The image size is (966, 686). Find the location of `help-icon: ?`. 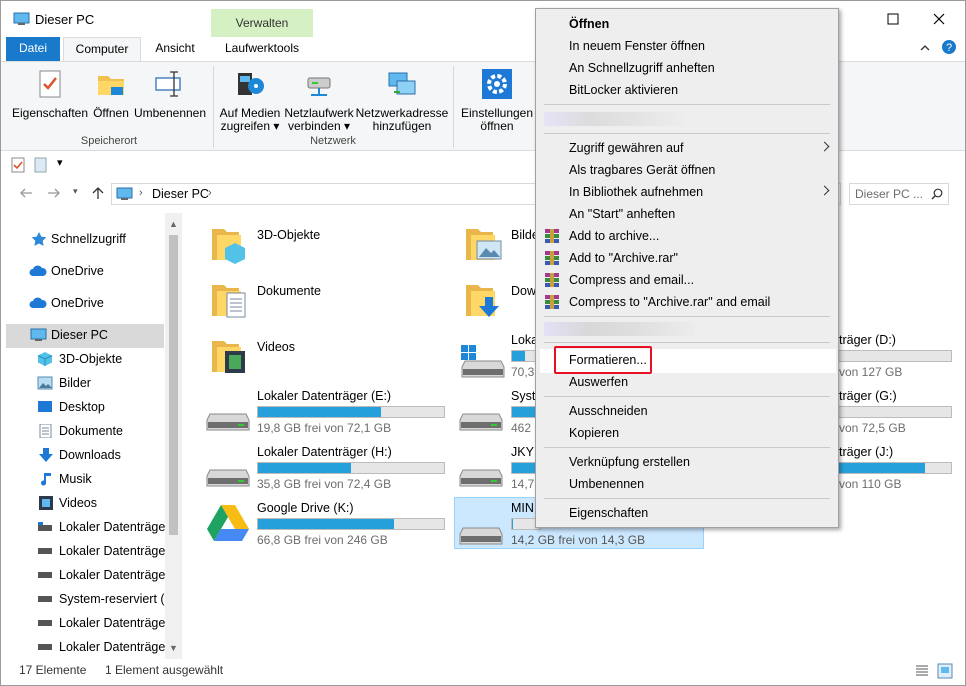

help-icon: ? is located at coordinates (949, 47).